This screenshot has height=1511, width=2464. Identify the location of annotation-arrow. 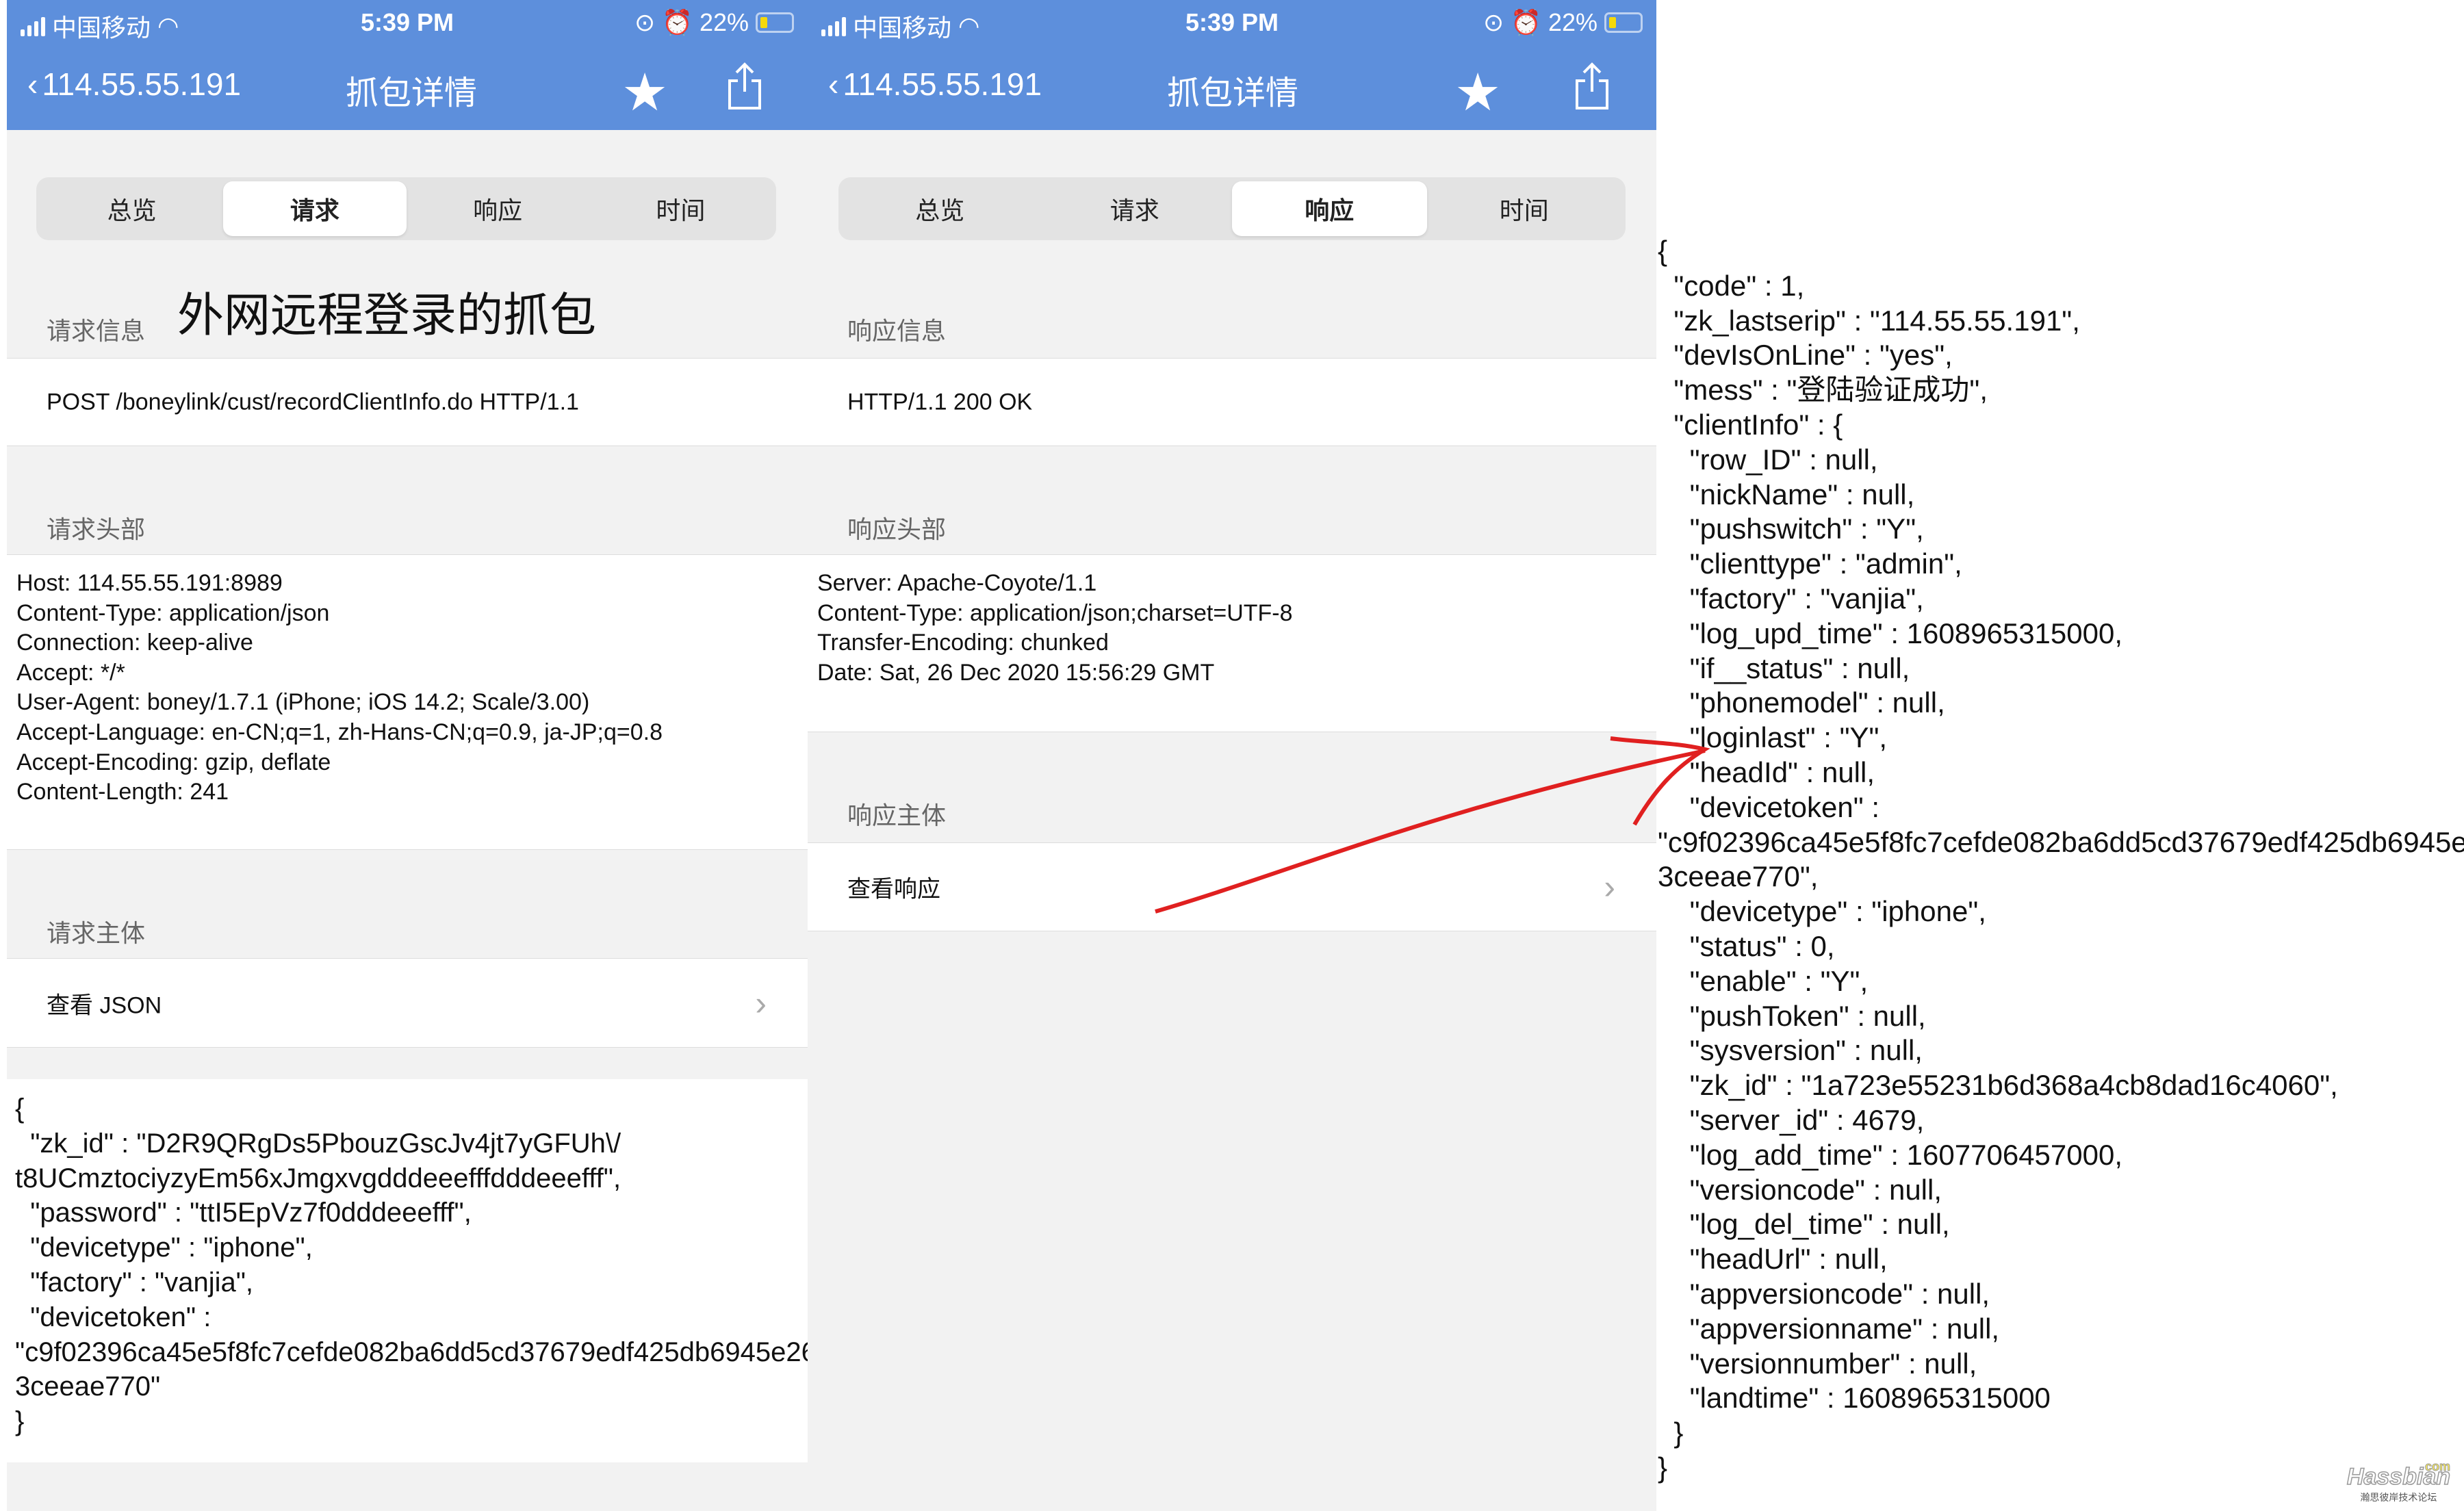
(1432, 825).